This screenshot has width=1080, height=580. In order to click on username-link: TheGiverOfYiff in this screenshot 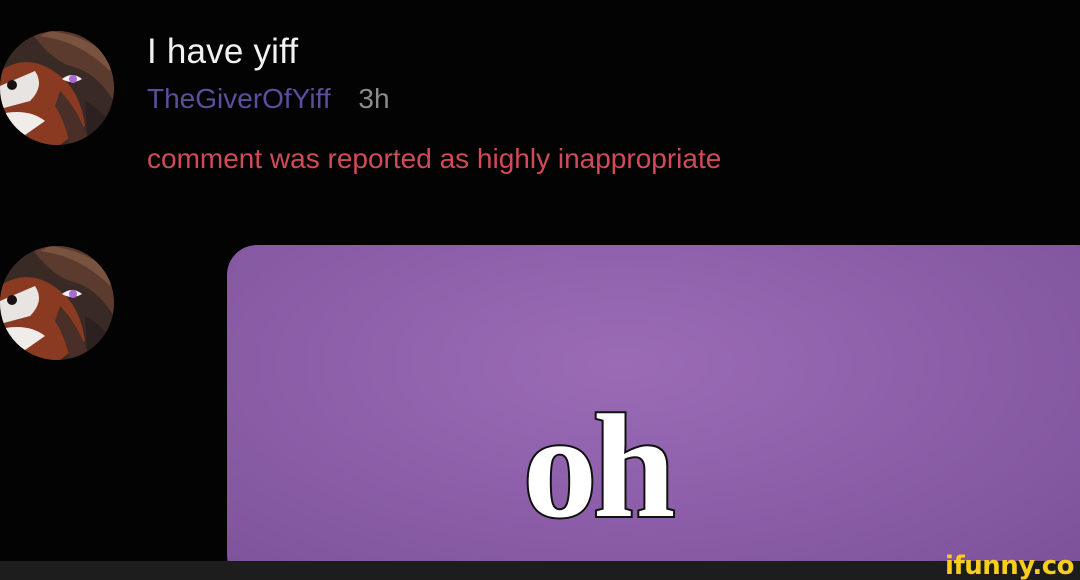, I will do `click(239, 98)`.